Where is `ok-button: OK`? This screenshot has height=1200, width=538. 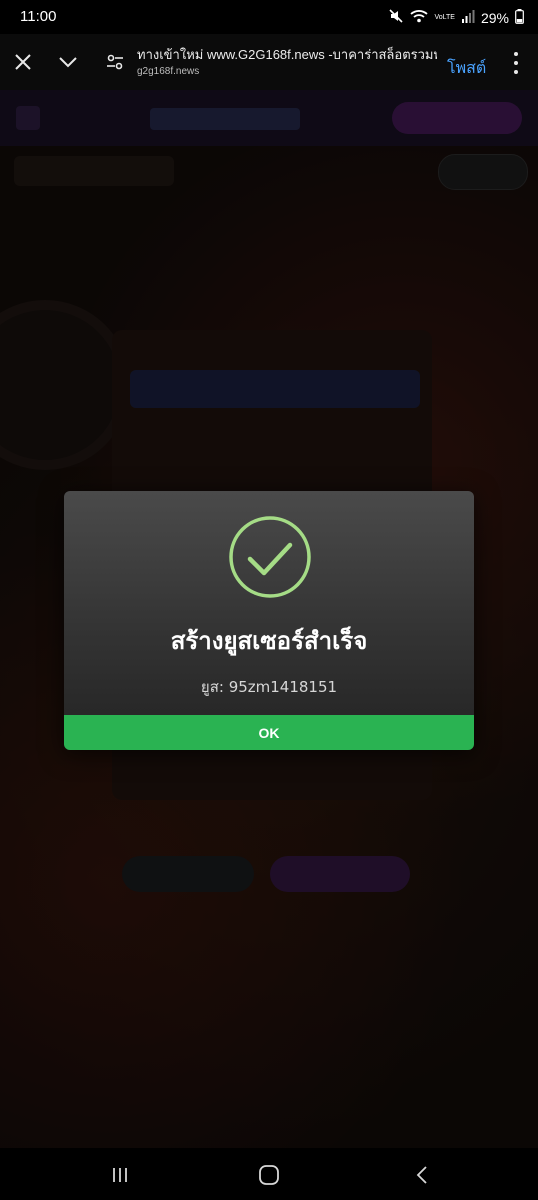
ok-button: OK is located at coordinates (269, 732).